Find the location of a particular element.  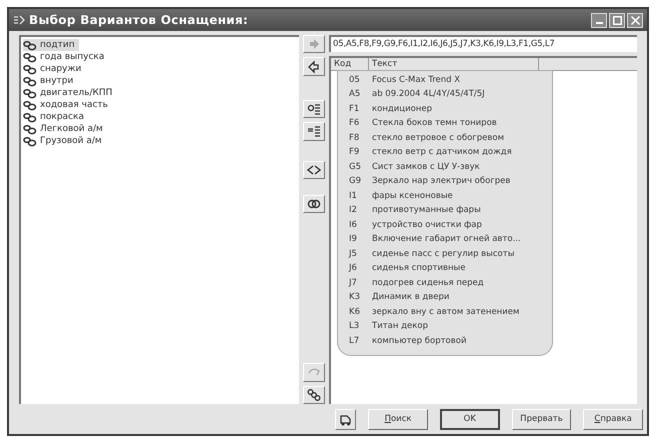

maximize-button is located at coordinates (617, 20).